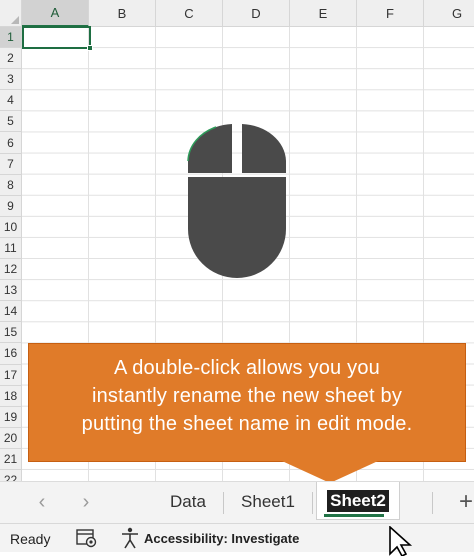 This screenshot has height=556, width=474. Describe the element at coordinates (449, 13) in the screenshot. I see `column-header-g: G` at that location.